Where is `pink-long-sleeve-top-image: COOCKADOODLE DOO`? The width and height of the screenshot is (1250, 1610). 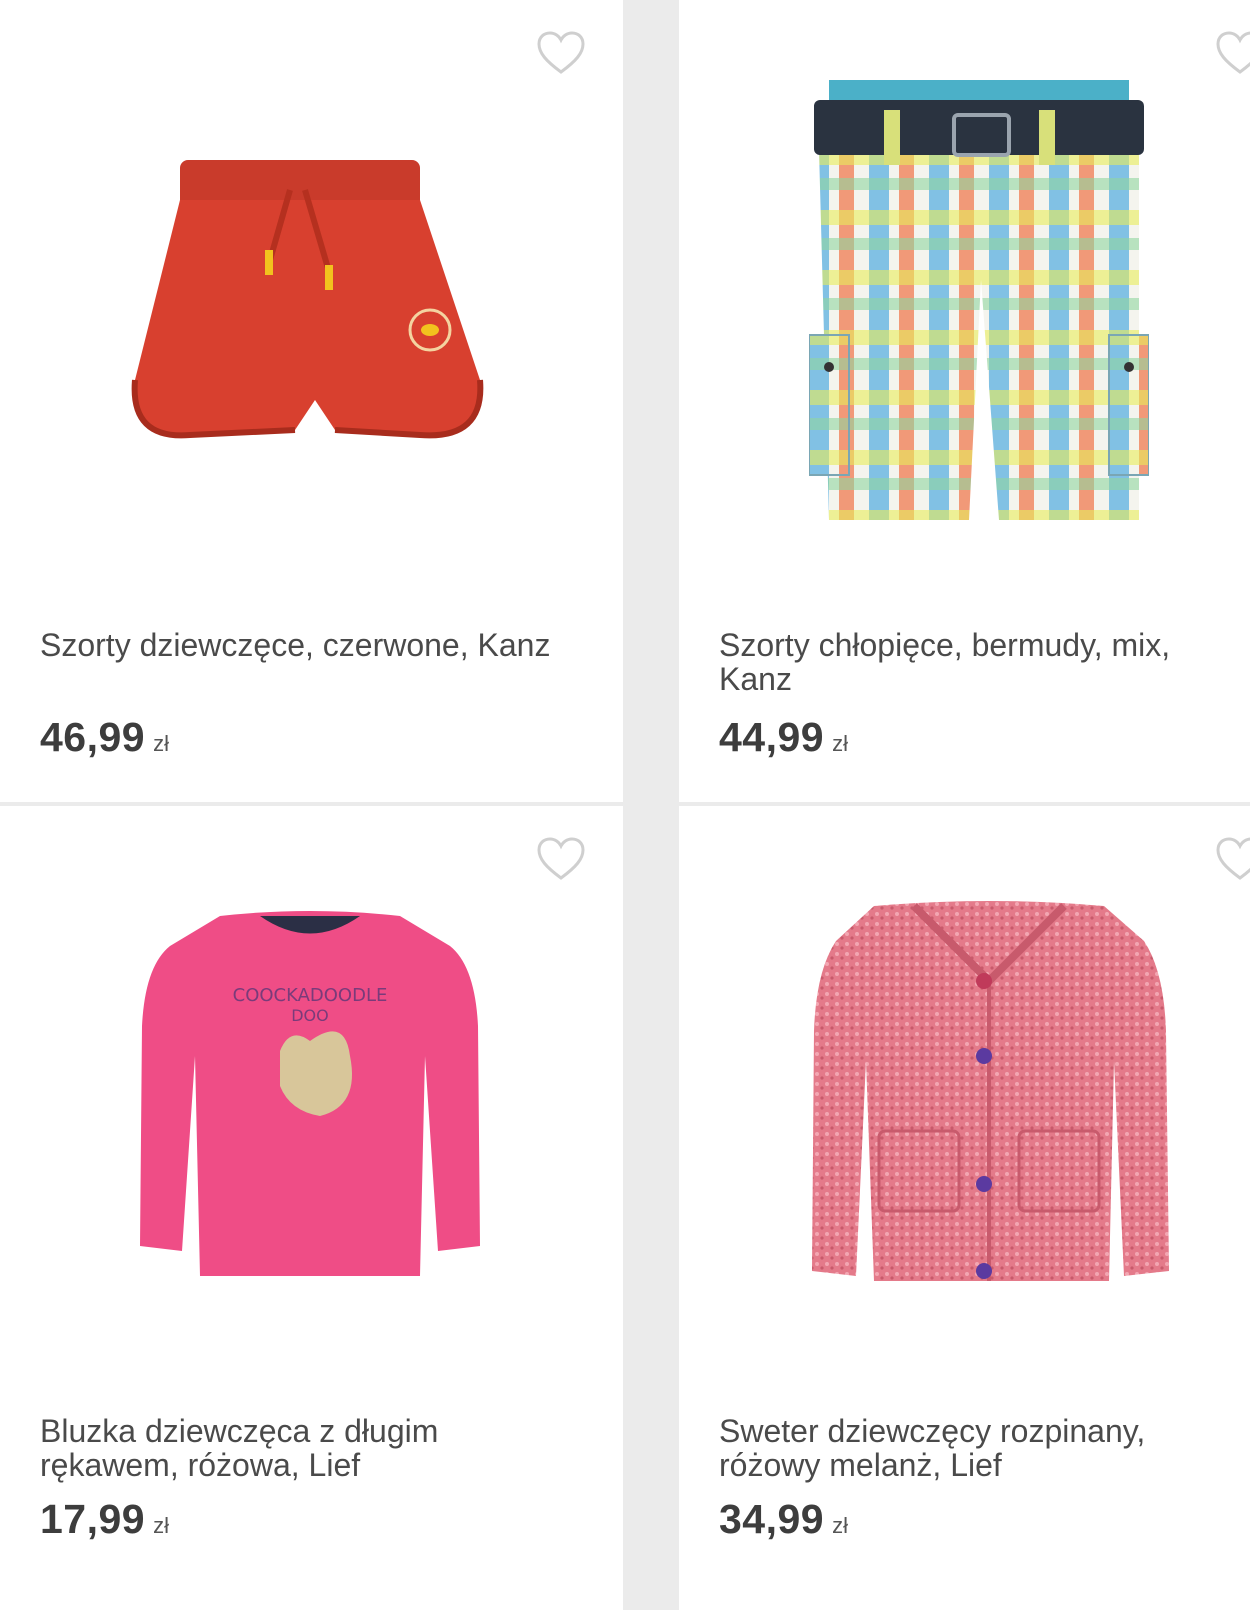
pink-long-sleeve-top-image: COOCKADOODLE DOO is located at coordinates (310, 1101).